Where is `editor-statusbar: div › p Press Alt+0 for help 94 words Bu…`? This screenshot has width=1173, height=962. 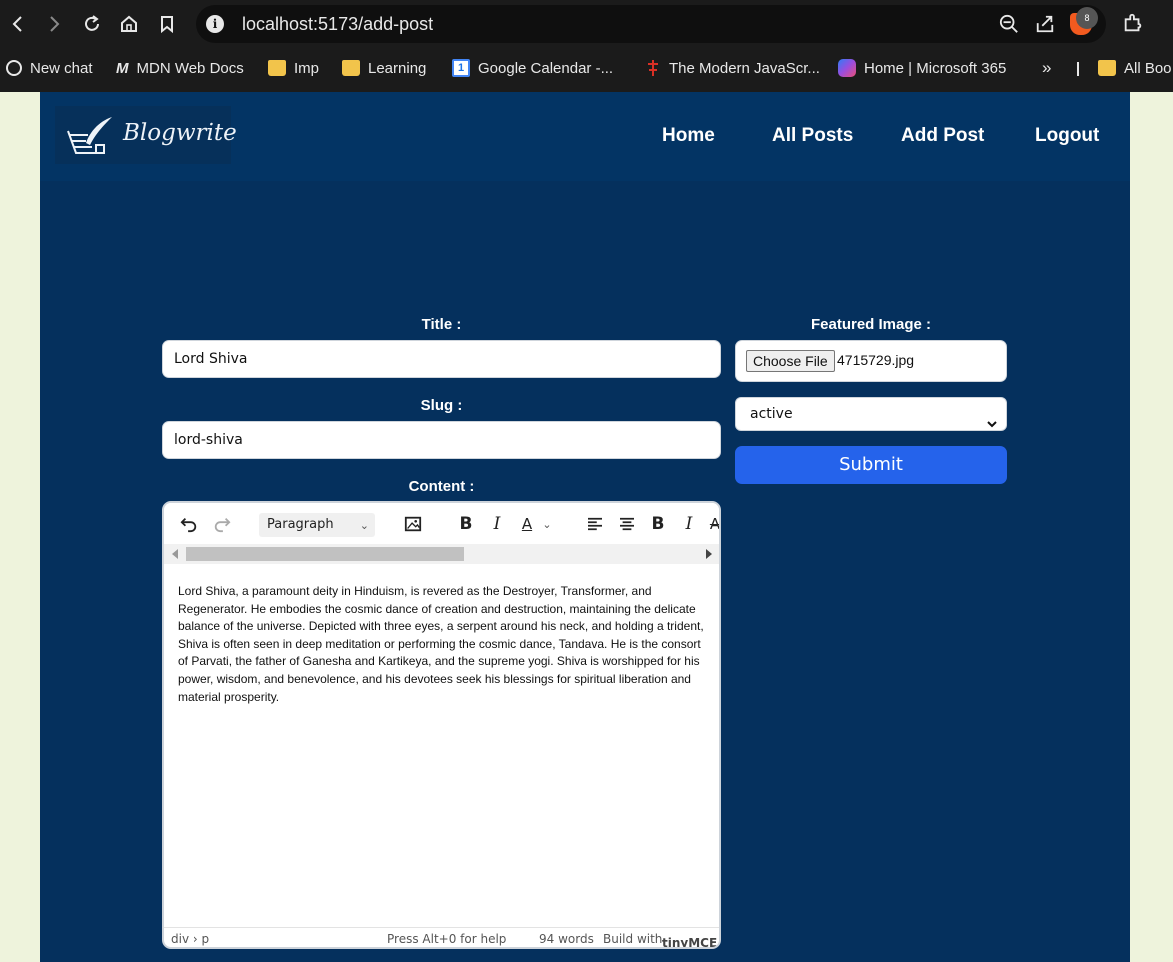
editor-statusbar: div › p Press Alt+0 for help 94 words Bu… is located at coordinates (441, 938).